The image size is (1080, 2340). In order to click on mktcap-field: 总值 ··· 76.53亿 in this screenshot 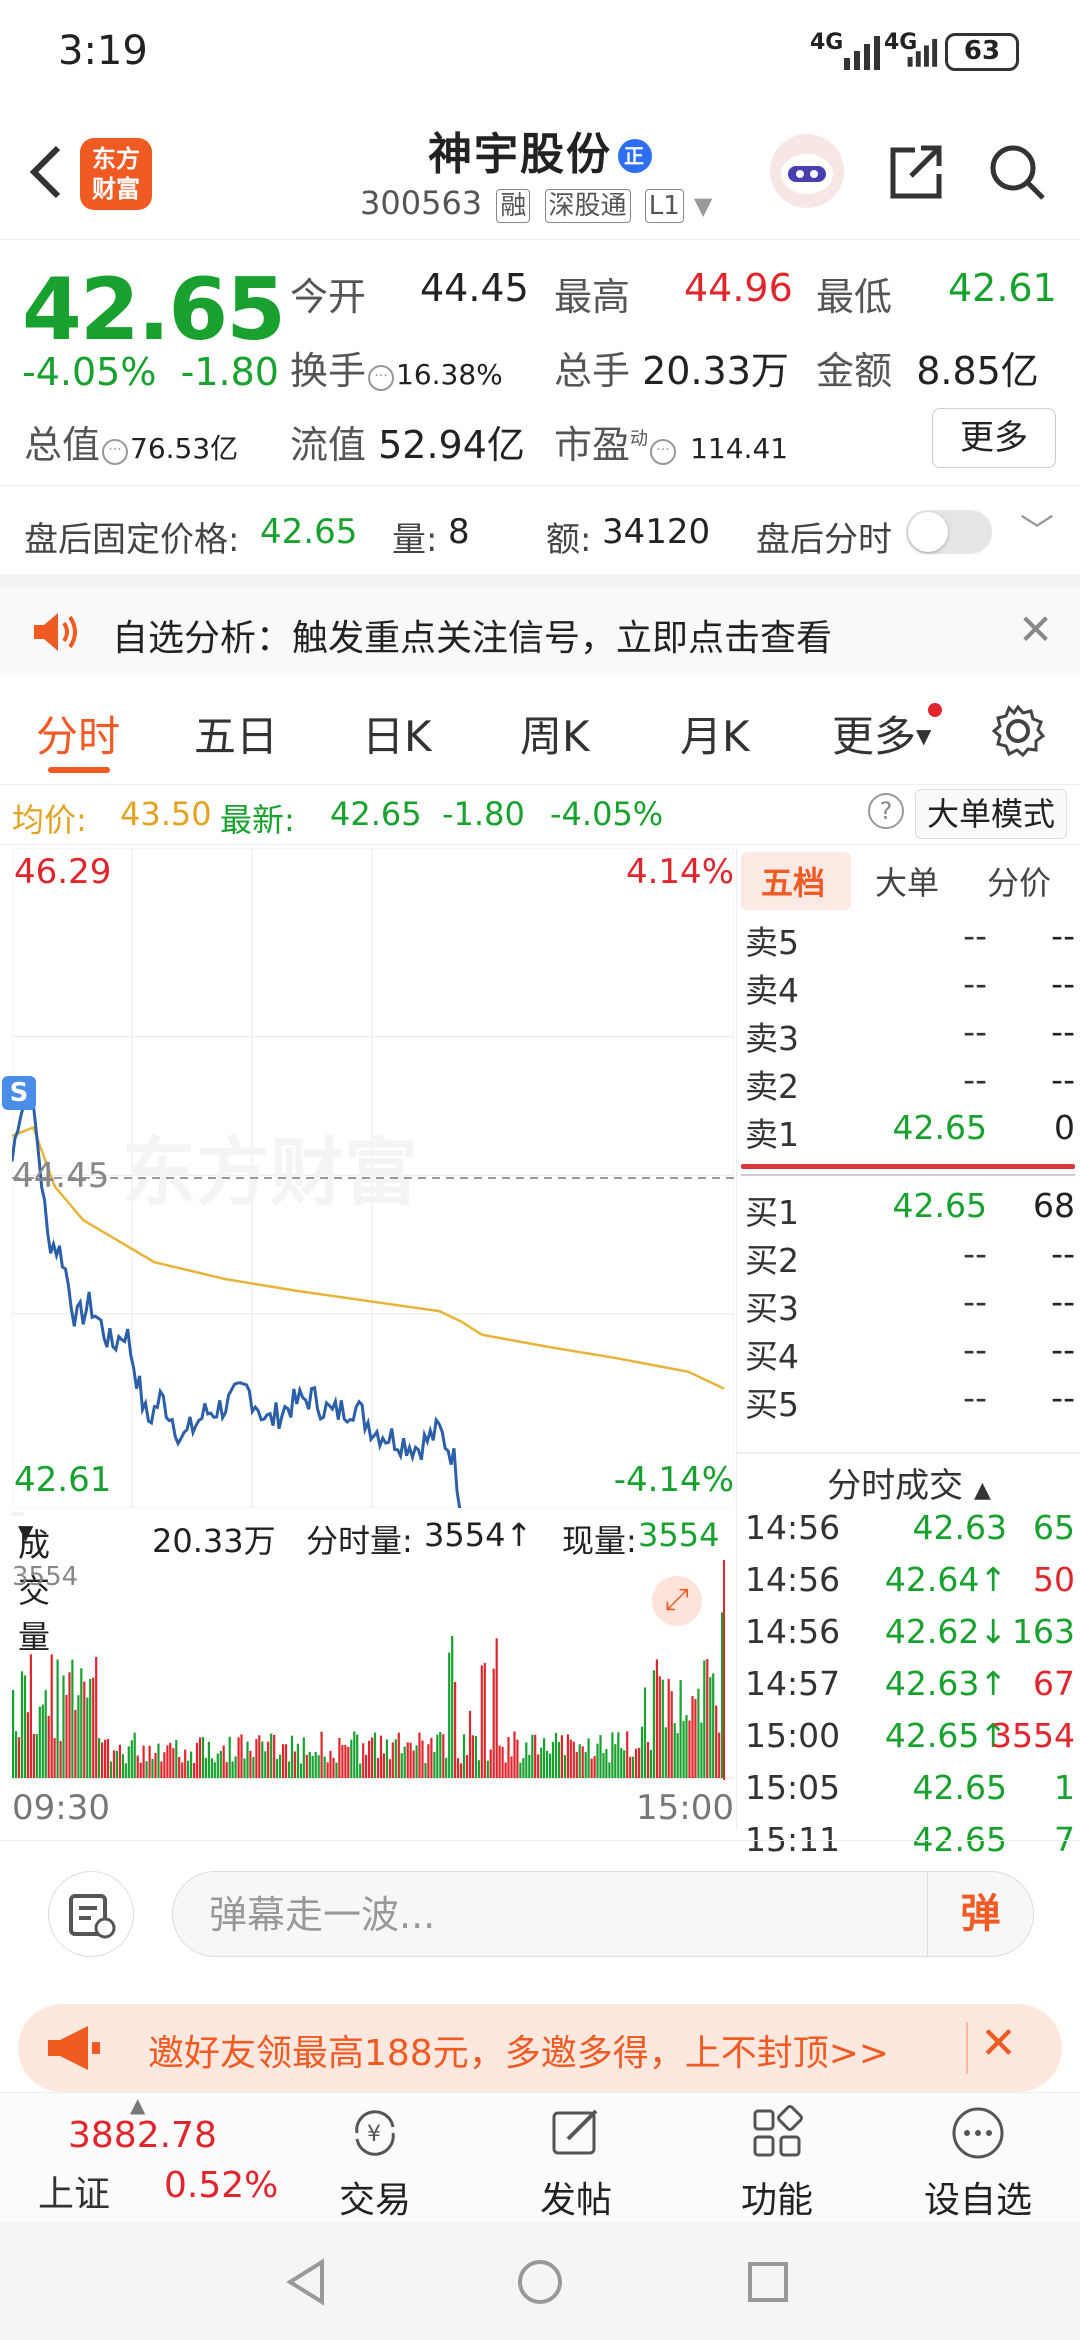, I will do `click(131, 441)`.